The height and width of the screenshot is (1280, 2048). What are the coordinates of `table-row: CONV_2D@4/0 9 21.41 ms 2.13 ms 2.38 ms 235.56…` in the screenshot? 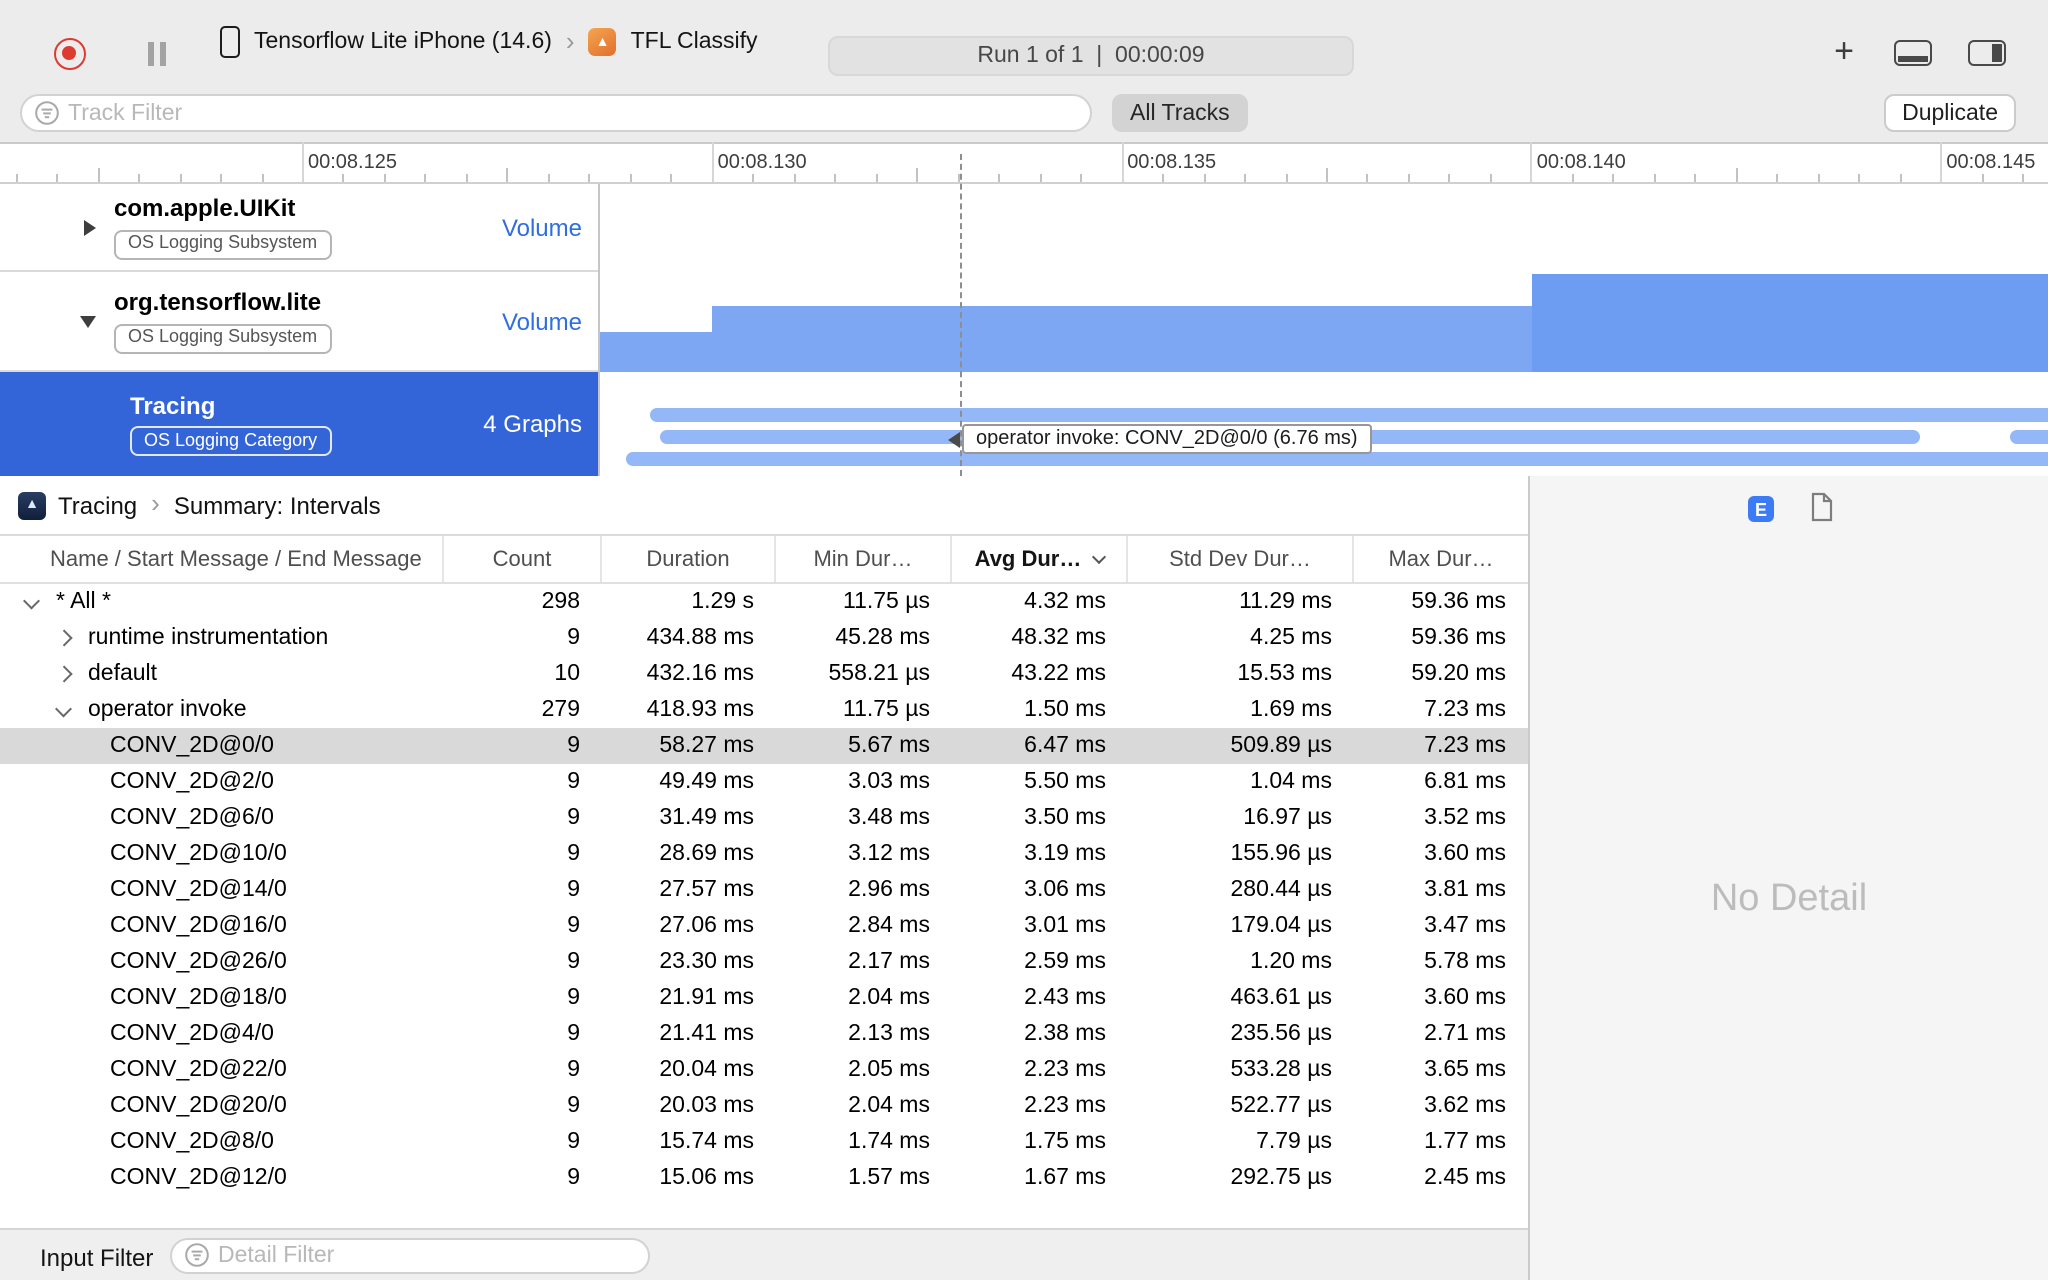 It's located at (764, 1034).